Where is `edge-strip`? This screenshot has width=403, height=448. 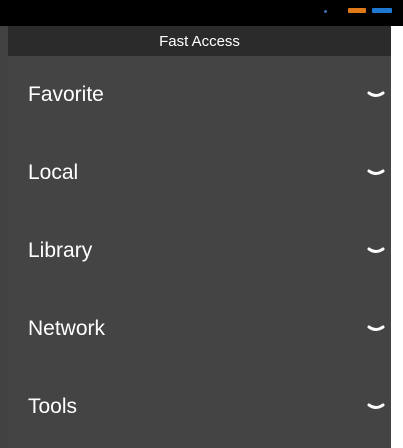 edge-strip is located at coordinates (397, 237).